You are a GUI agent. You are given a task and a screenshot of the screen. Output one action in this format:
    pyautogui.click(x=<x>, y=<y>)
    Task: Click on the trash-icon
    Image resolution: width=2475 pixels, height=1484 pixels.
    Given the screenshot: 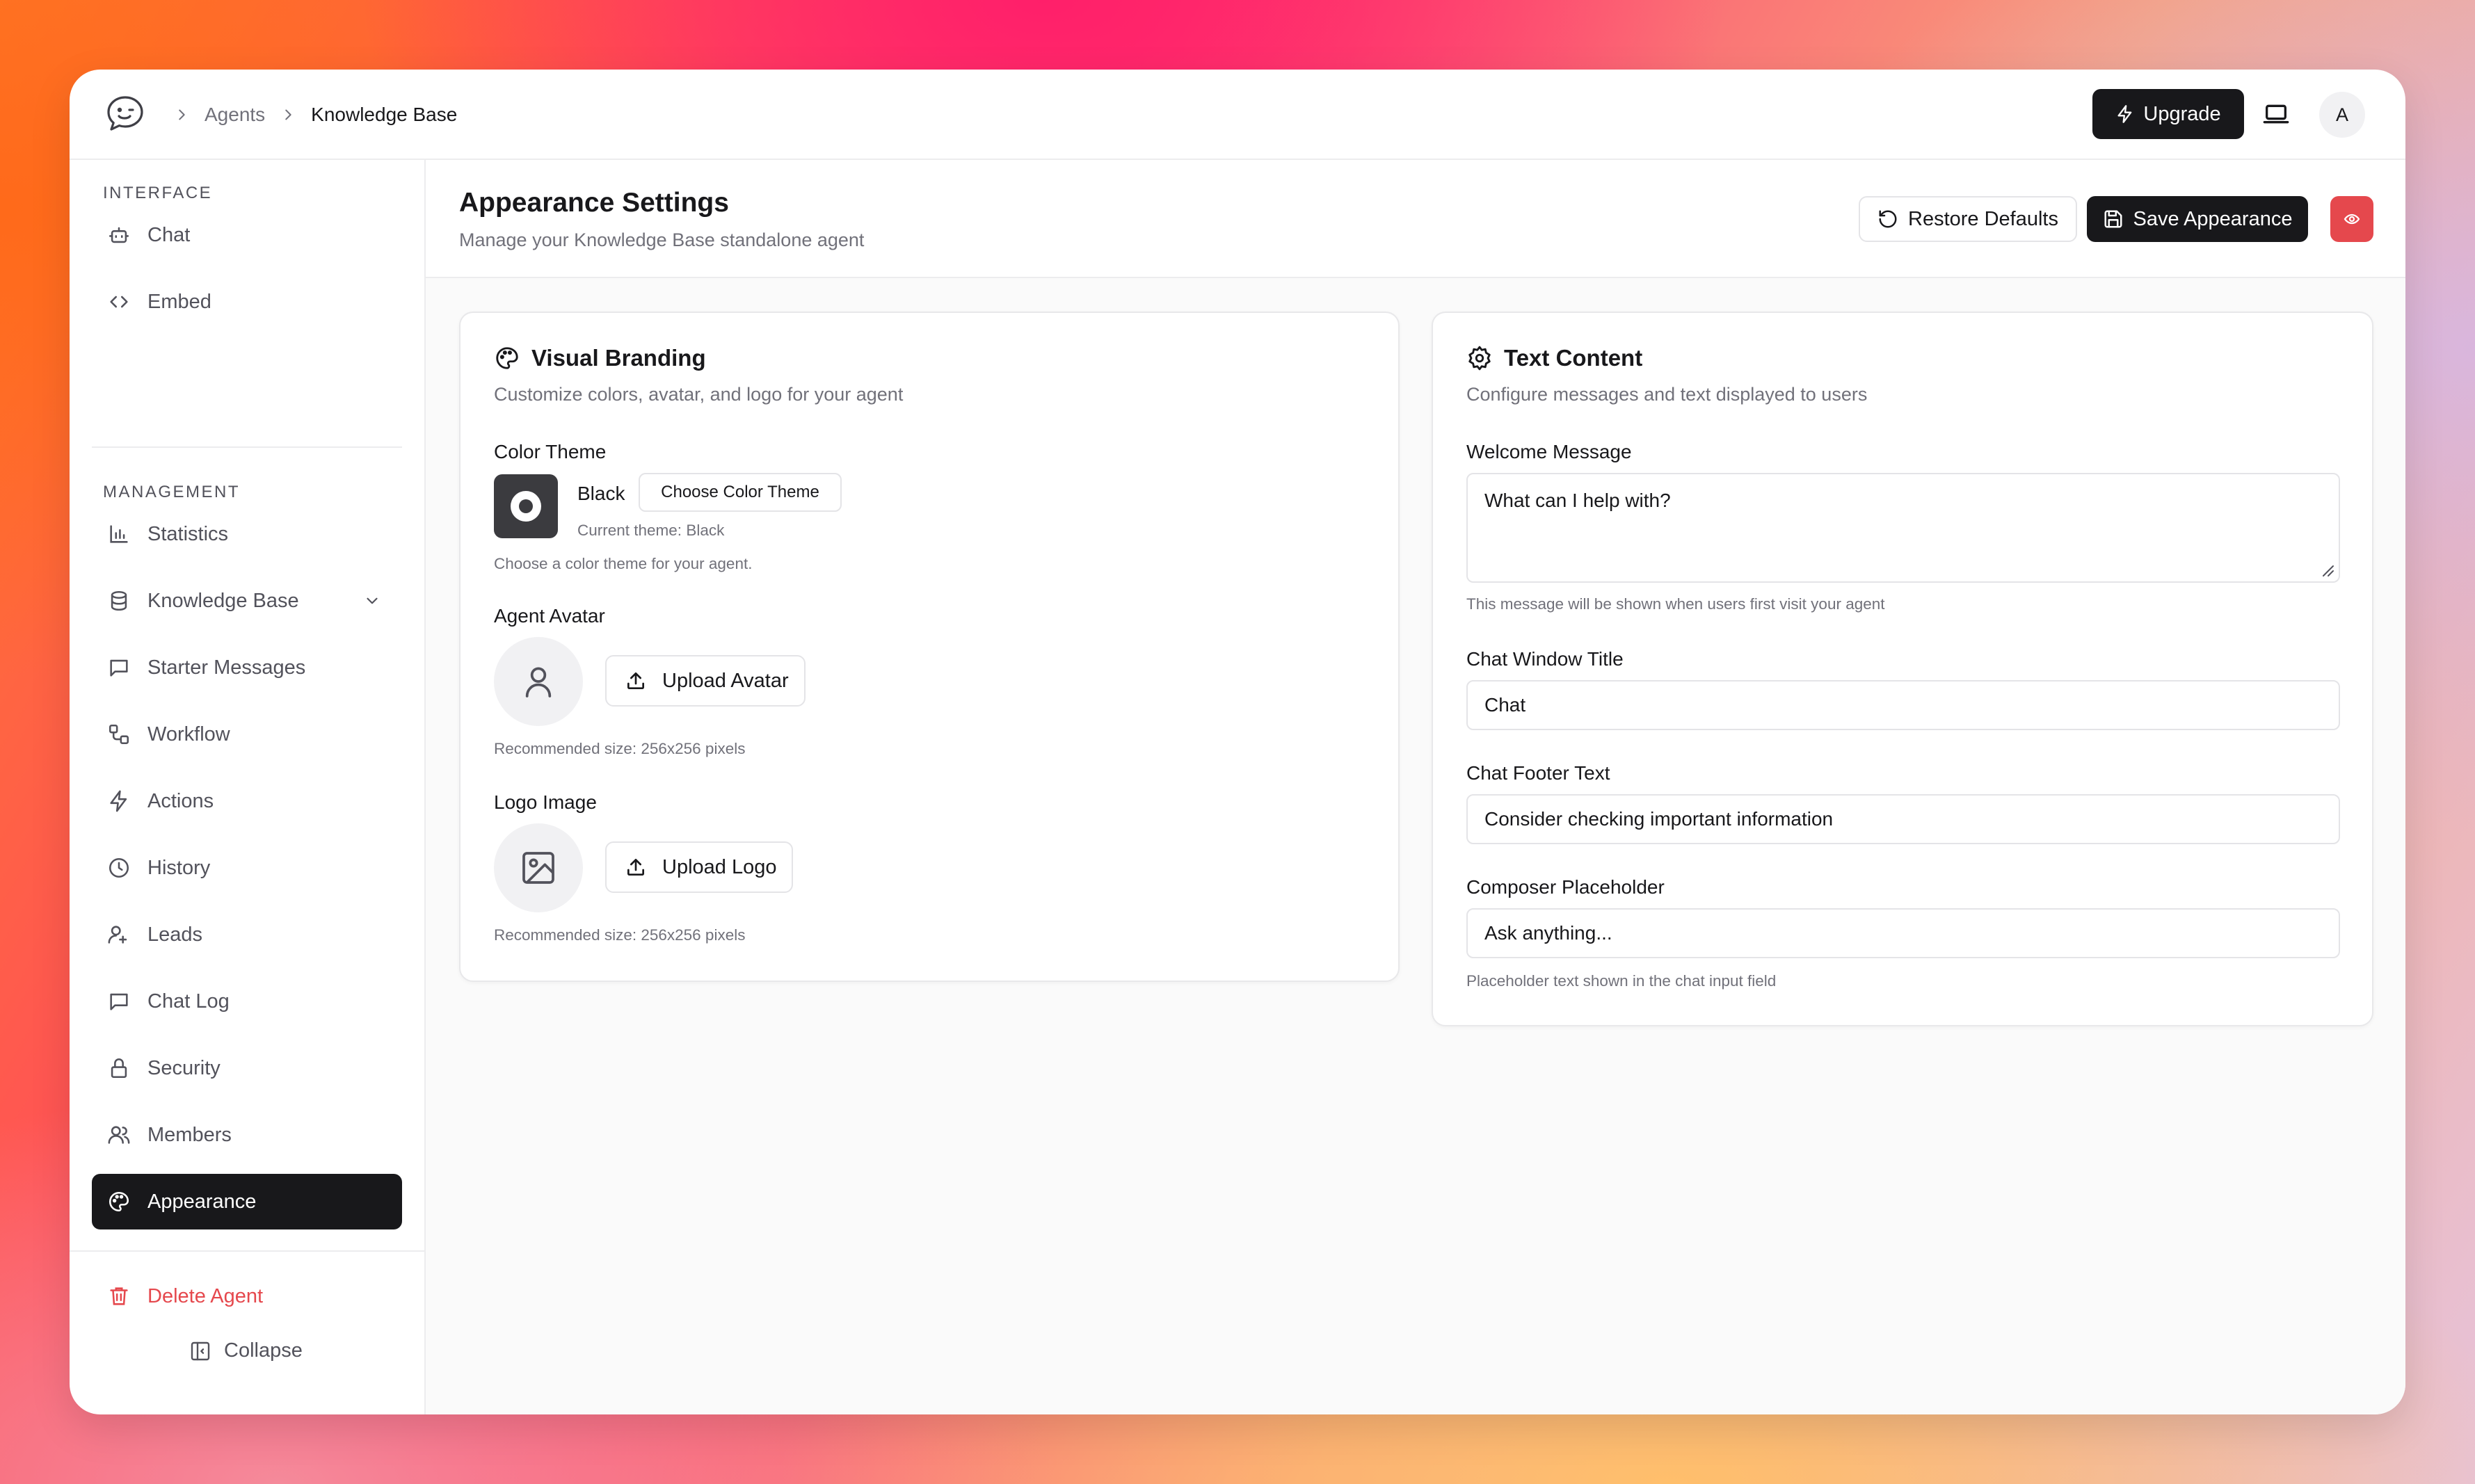 What is the action you would take?
    pyautogui.click(x=119, y=1296)
    